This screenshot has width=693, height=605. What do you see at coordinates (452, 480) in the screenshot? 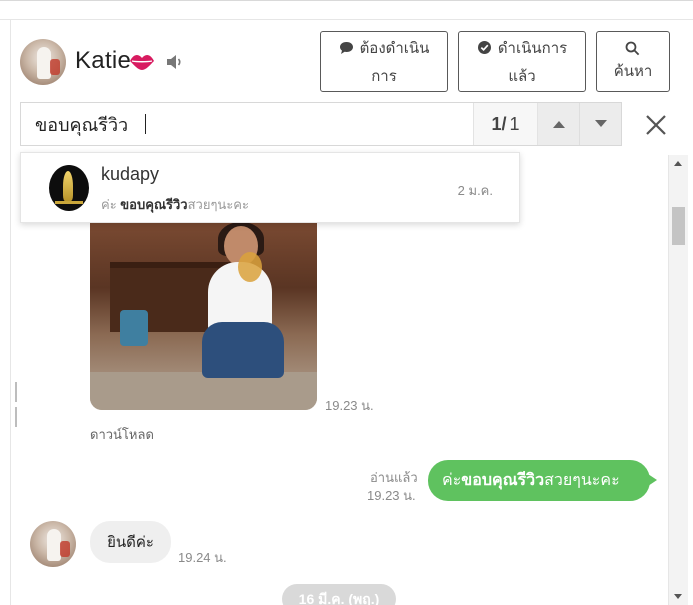
I see `sent-message-prefix: ค่ะ` at bounding box center [452, 480].